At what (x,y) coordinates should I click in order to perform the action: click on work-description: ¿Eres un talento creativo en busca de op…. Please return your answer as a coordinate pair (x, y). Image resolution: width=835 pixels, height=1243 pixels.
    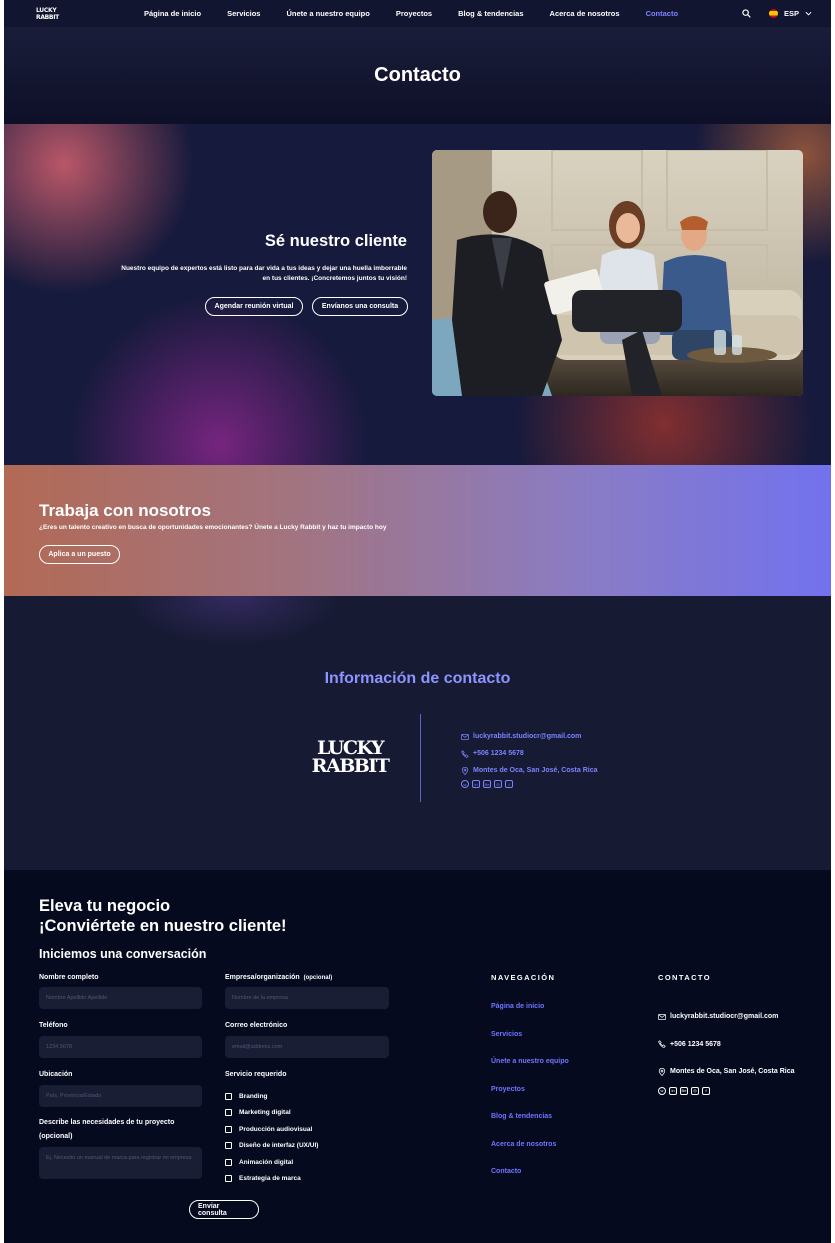
    Looking at the image, I should click on (213, 527).